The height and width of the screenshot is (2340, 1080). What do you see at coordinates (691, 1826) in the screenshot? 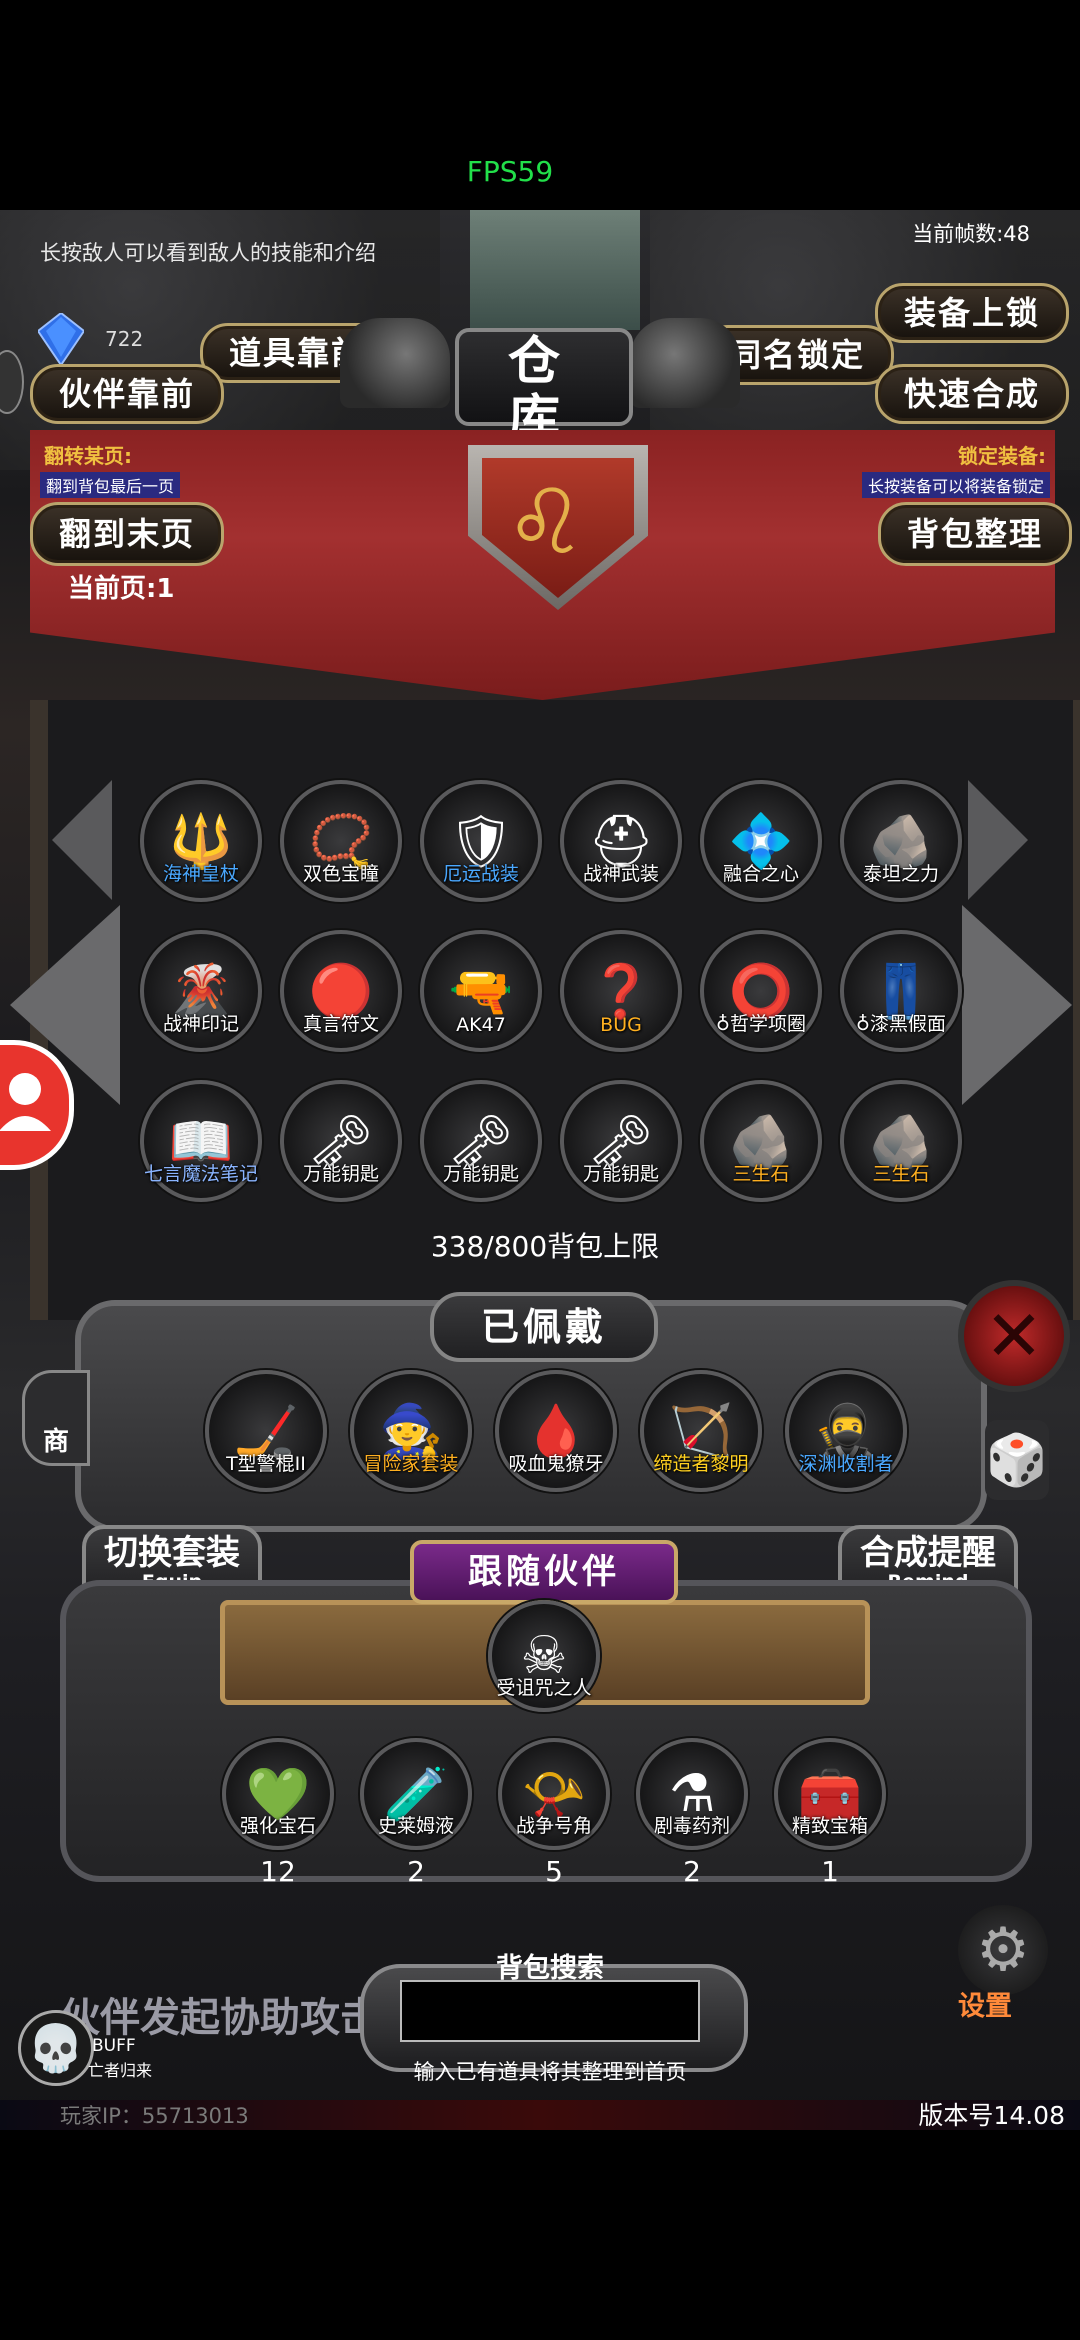
I see `item-label: 剧毒药剂` at bounding box center [691, 1826].